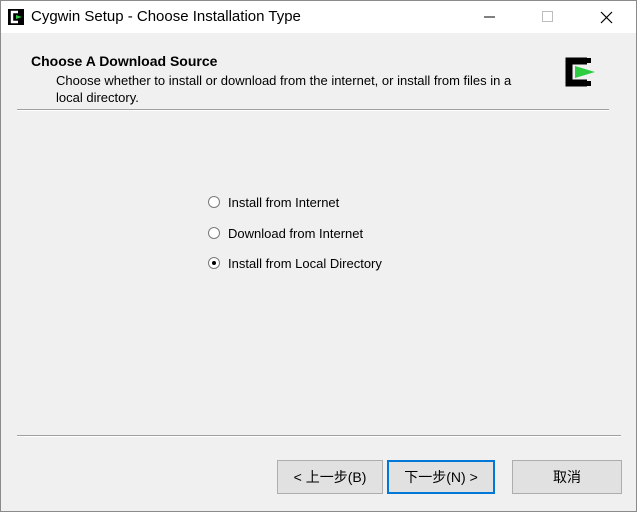 The width and height of the screenshot is (637, 512). Describe the element at coordinates (441, 477) in the screenshot. I see `next-button: 下一步(N) >` at that location.